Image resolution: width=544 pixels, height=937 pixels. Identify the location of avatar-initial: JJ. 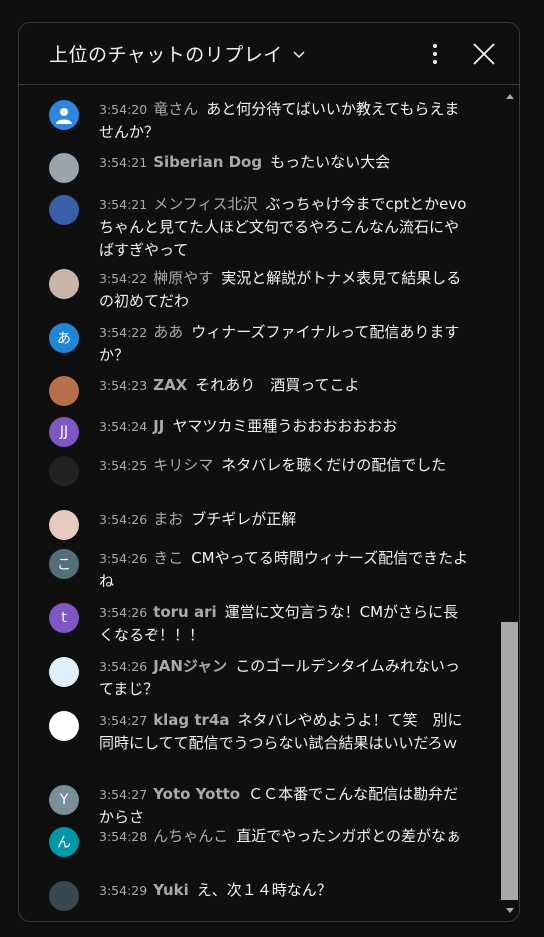
(64, 432).